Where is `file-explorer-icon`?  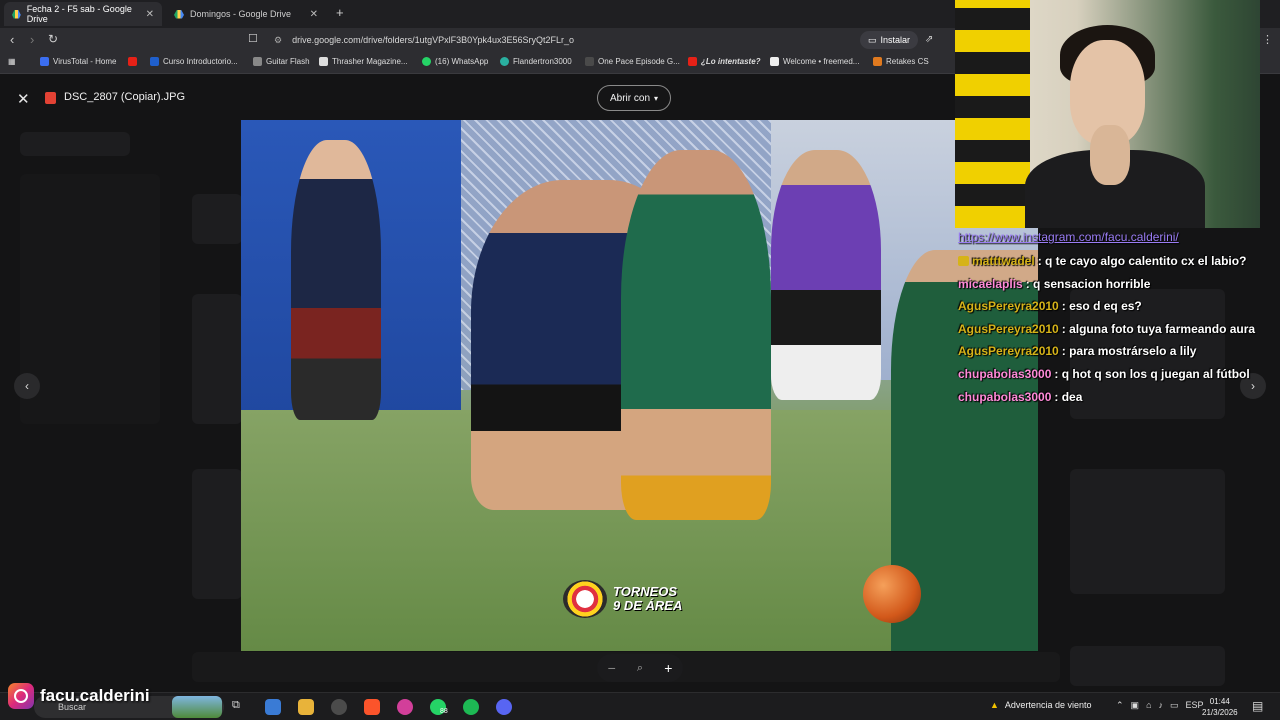 file-explorer-icon is located at coordinates (306, 707).